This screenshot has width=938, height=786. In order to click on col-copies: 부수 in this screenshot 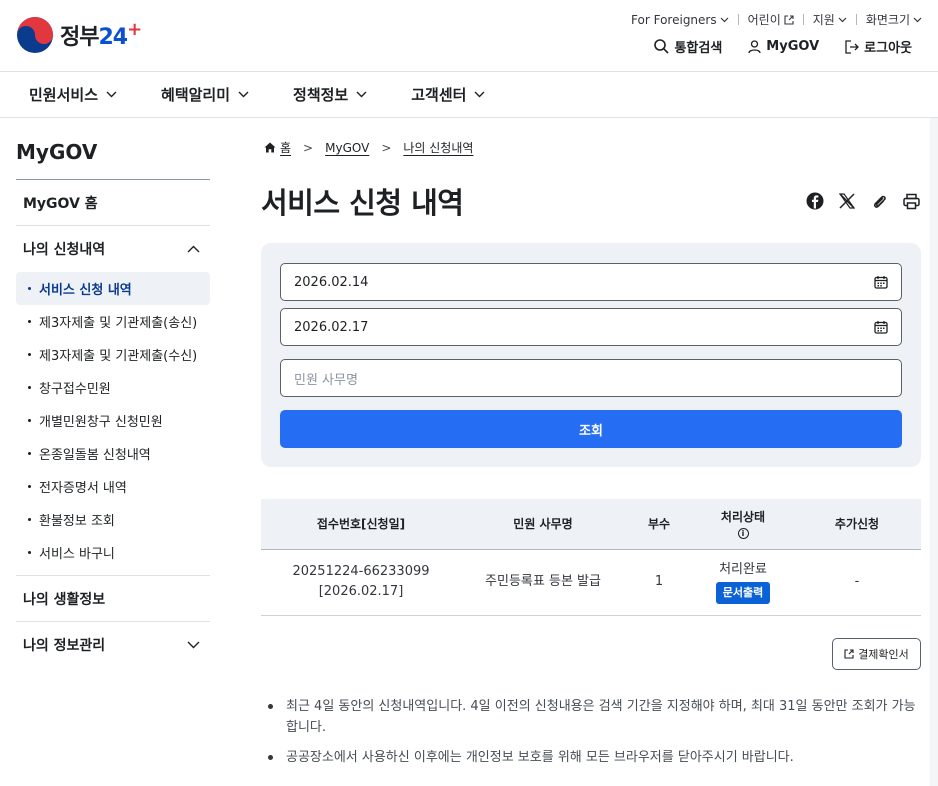, I will do `click(659, 524)`.